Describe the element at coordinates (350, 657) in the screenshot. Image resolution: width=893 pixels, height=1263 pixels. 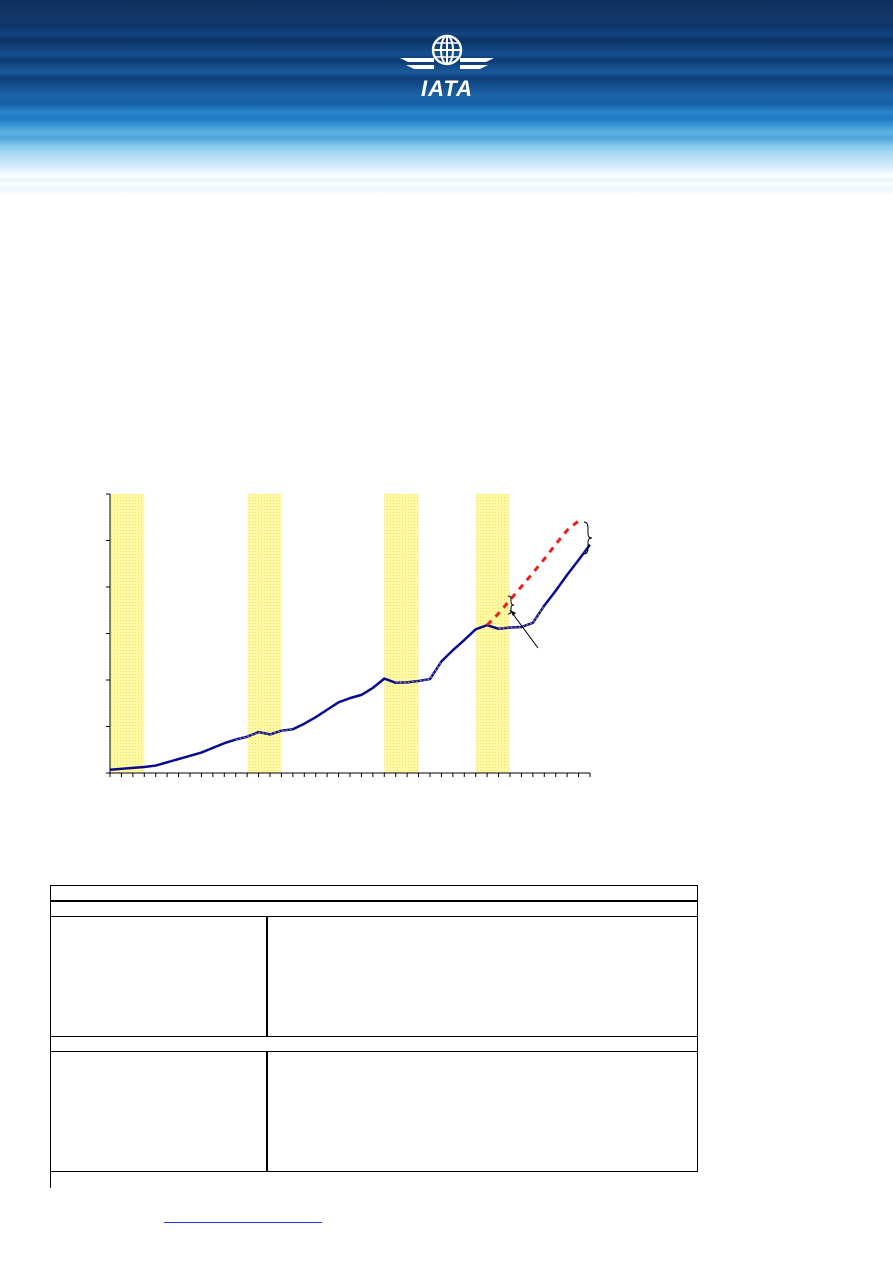
I see `series-line` at that location.